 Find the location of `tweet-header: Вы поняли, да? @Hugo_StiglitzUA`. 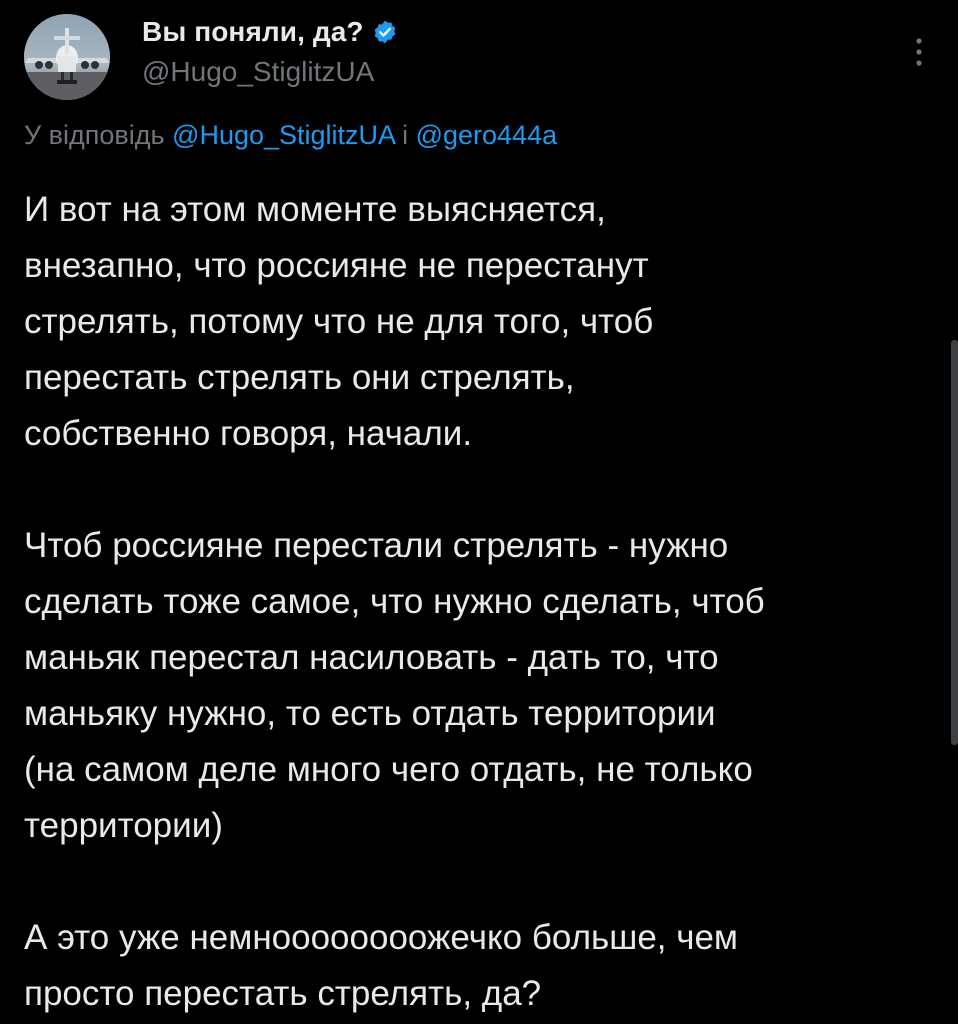

tweet-header: Вы поняли, да? @Hugo_StiglitzUA is located at coordinates (479, 57).